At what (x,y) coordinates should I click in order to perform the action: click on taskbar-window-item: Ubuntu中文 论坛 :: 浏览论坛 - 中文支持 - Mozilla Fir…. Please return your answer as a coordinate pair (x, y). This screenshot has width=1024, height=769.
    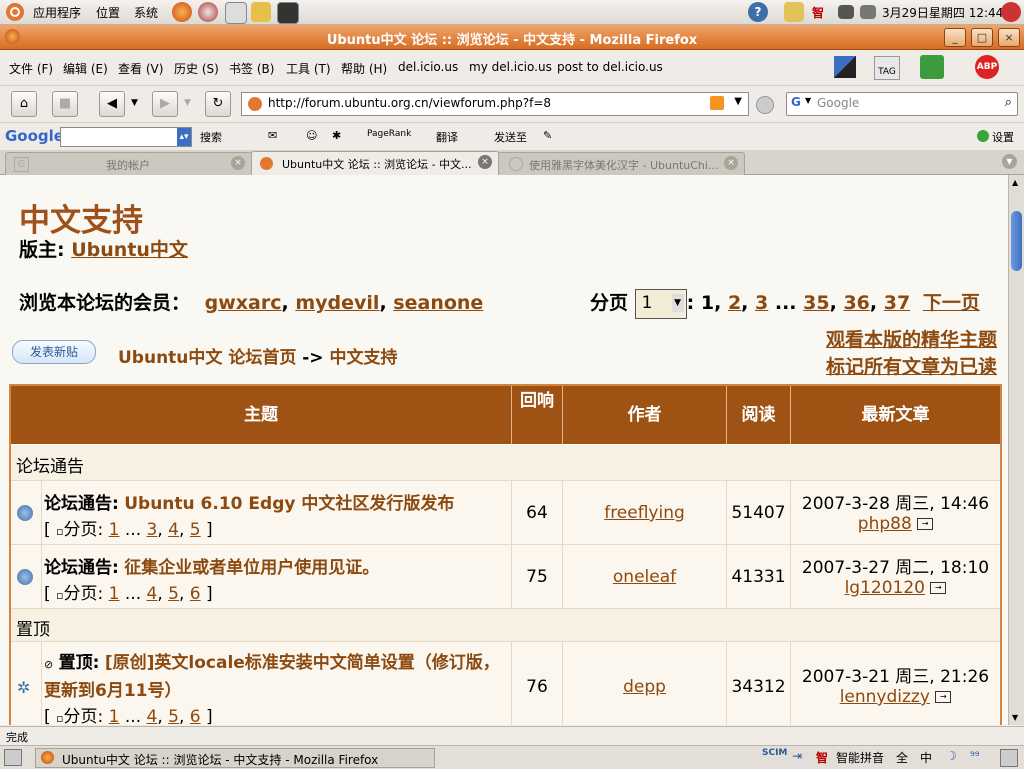
    Looking at the image, I should click on (235, 758).